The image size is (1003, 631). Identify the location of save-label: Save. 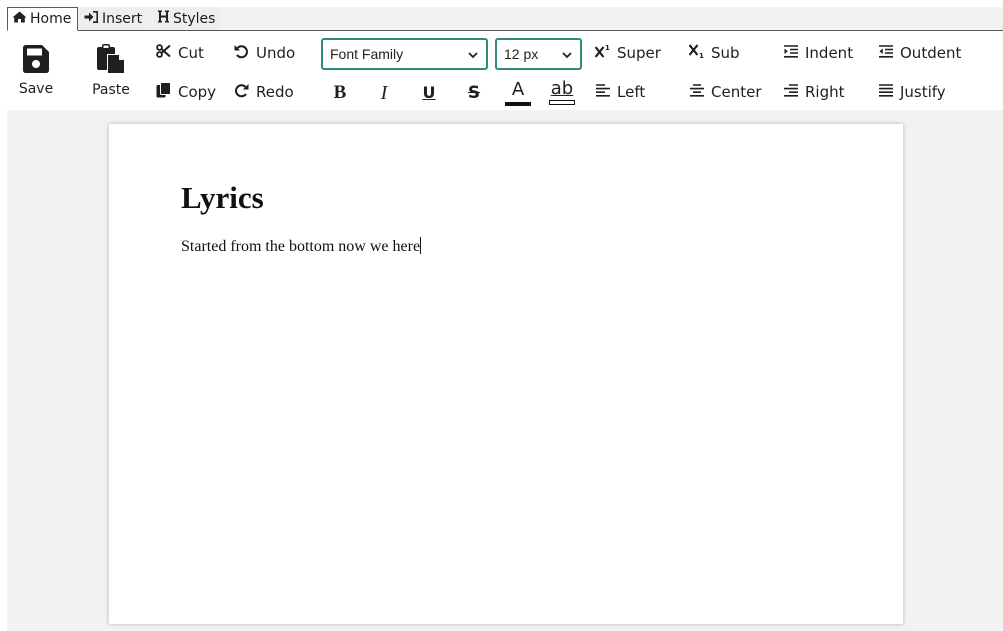
(36, 89).